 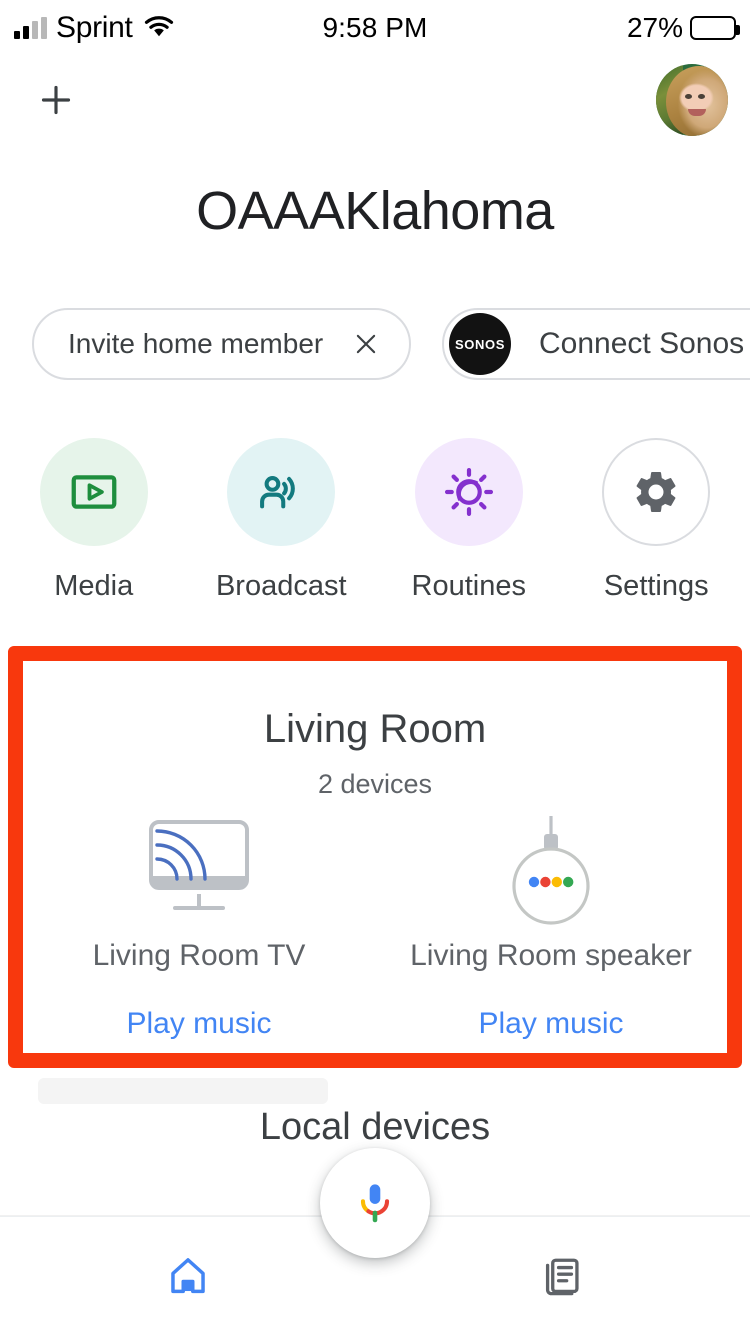 I want to click on avatar-face, so click(x=697, y=101).